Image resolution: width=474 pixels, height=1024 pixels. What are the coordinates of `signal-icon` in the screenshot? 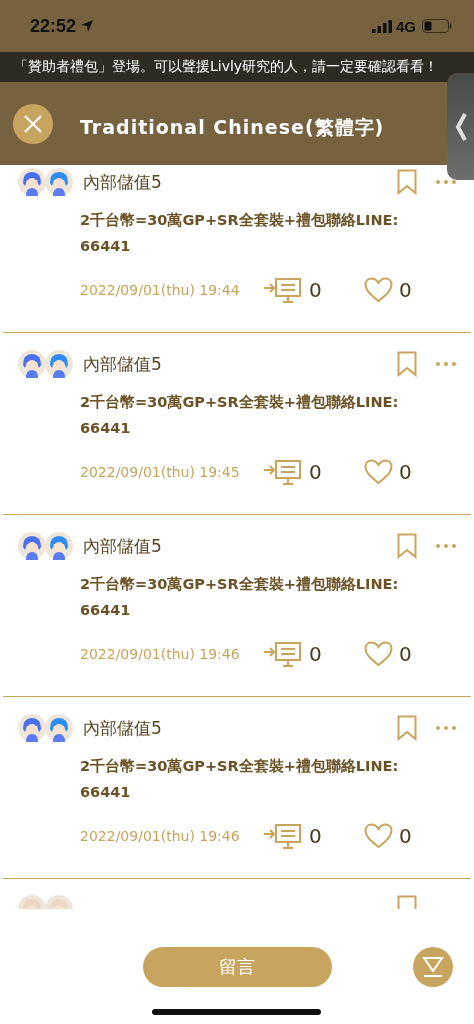 It's located at (382, 26).